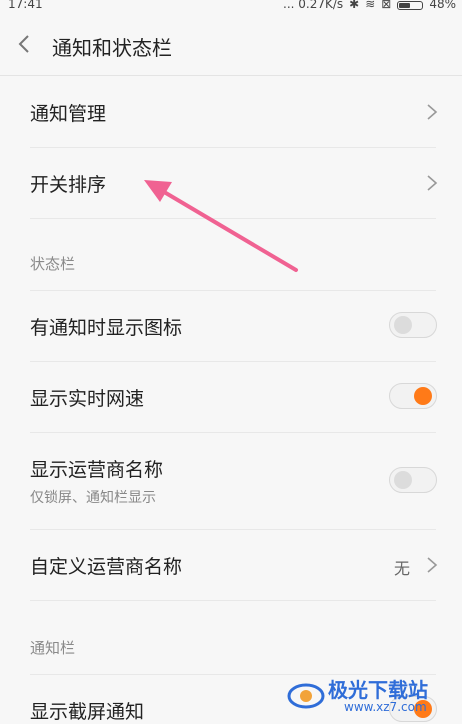 The width and height of the screenshot is (462, 724). I want to click on wifi-icon: ≋, so click(370, 5).